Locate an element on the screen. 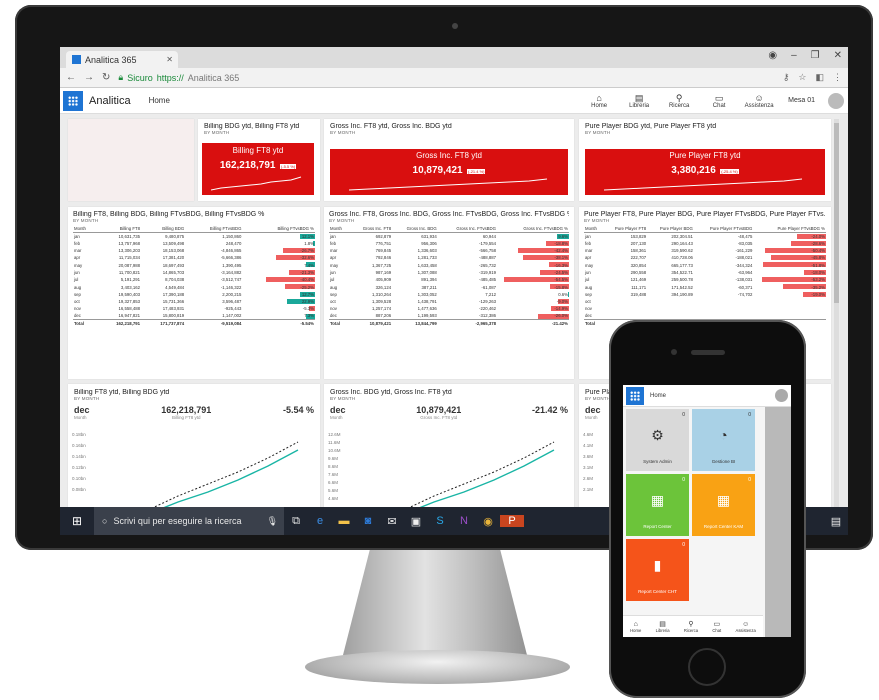 The height and width of the screenshot is (700, 879). explorer-icon: ▬ is located at coordinates (344, 521).